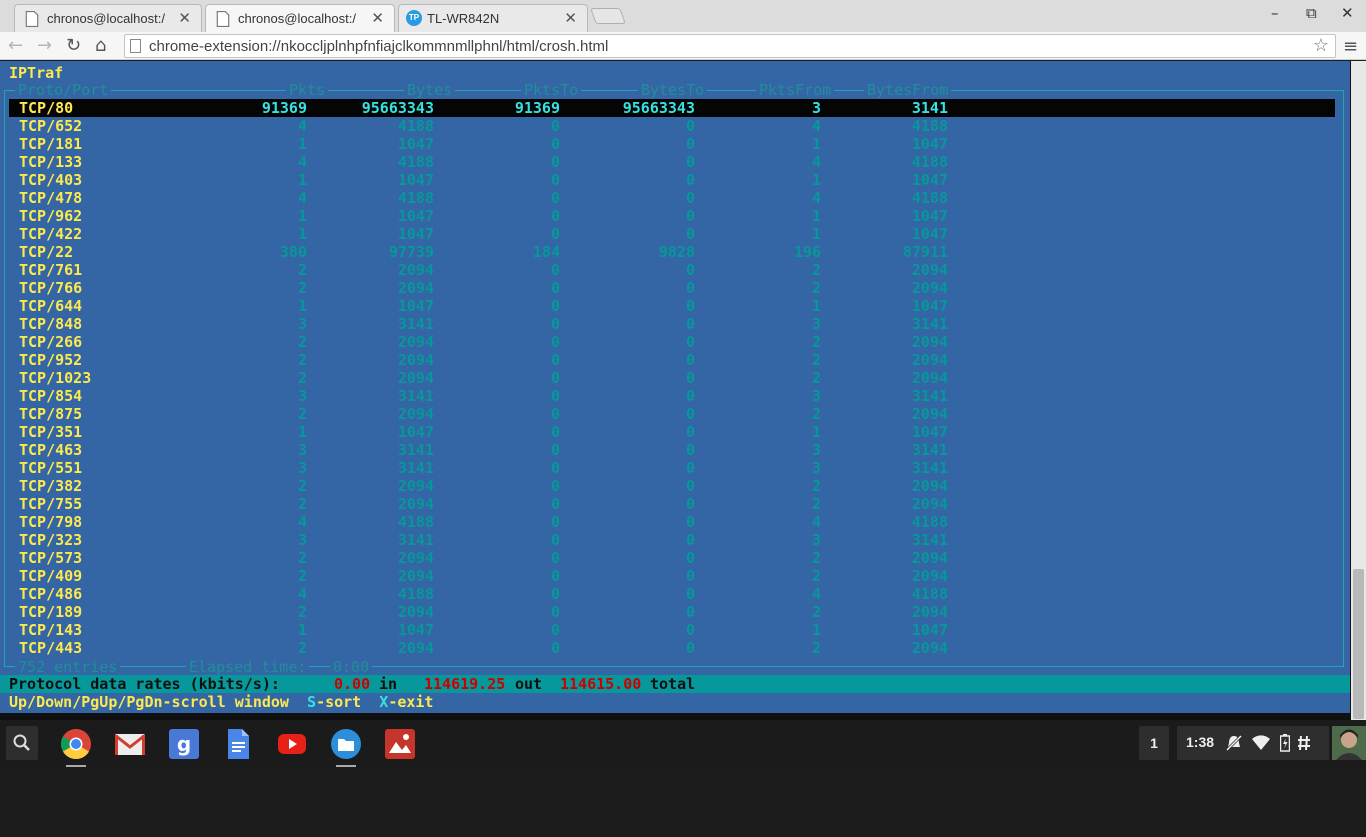 The height and width of the screenshot is (837, 1366). What do you see at coordinates (672, 504) in the screenshot?
I see `table-row: TCP/755 2 2094 0 0 2 2094` at bounding box center [672, 504].